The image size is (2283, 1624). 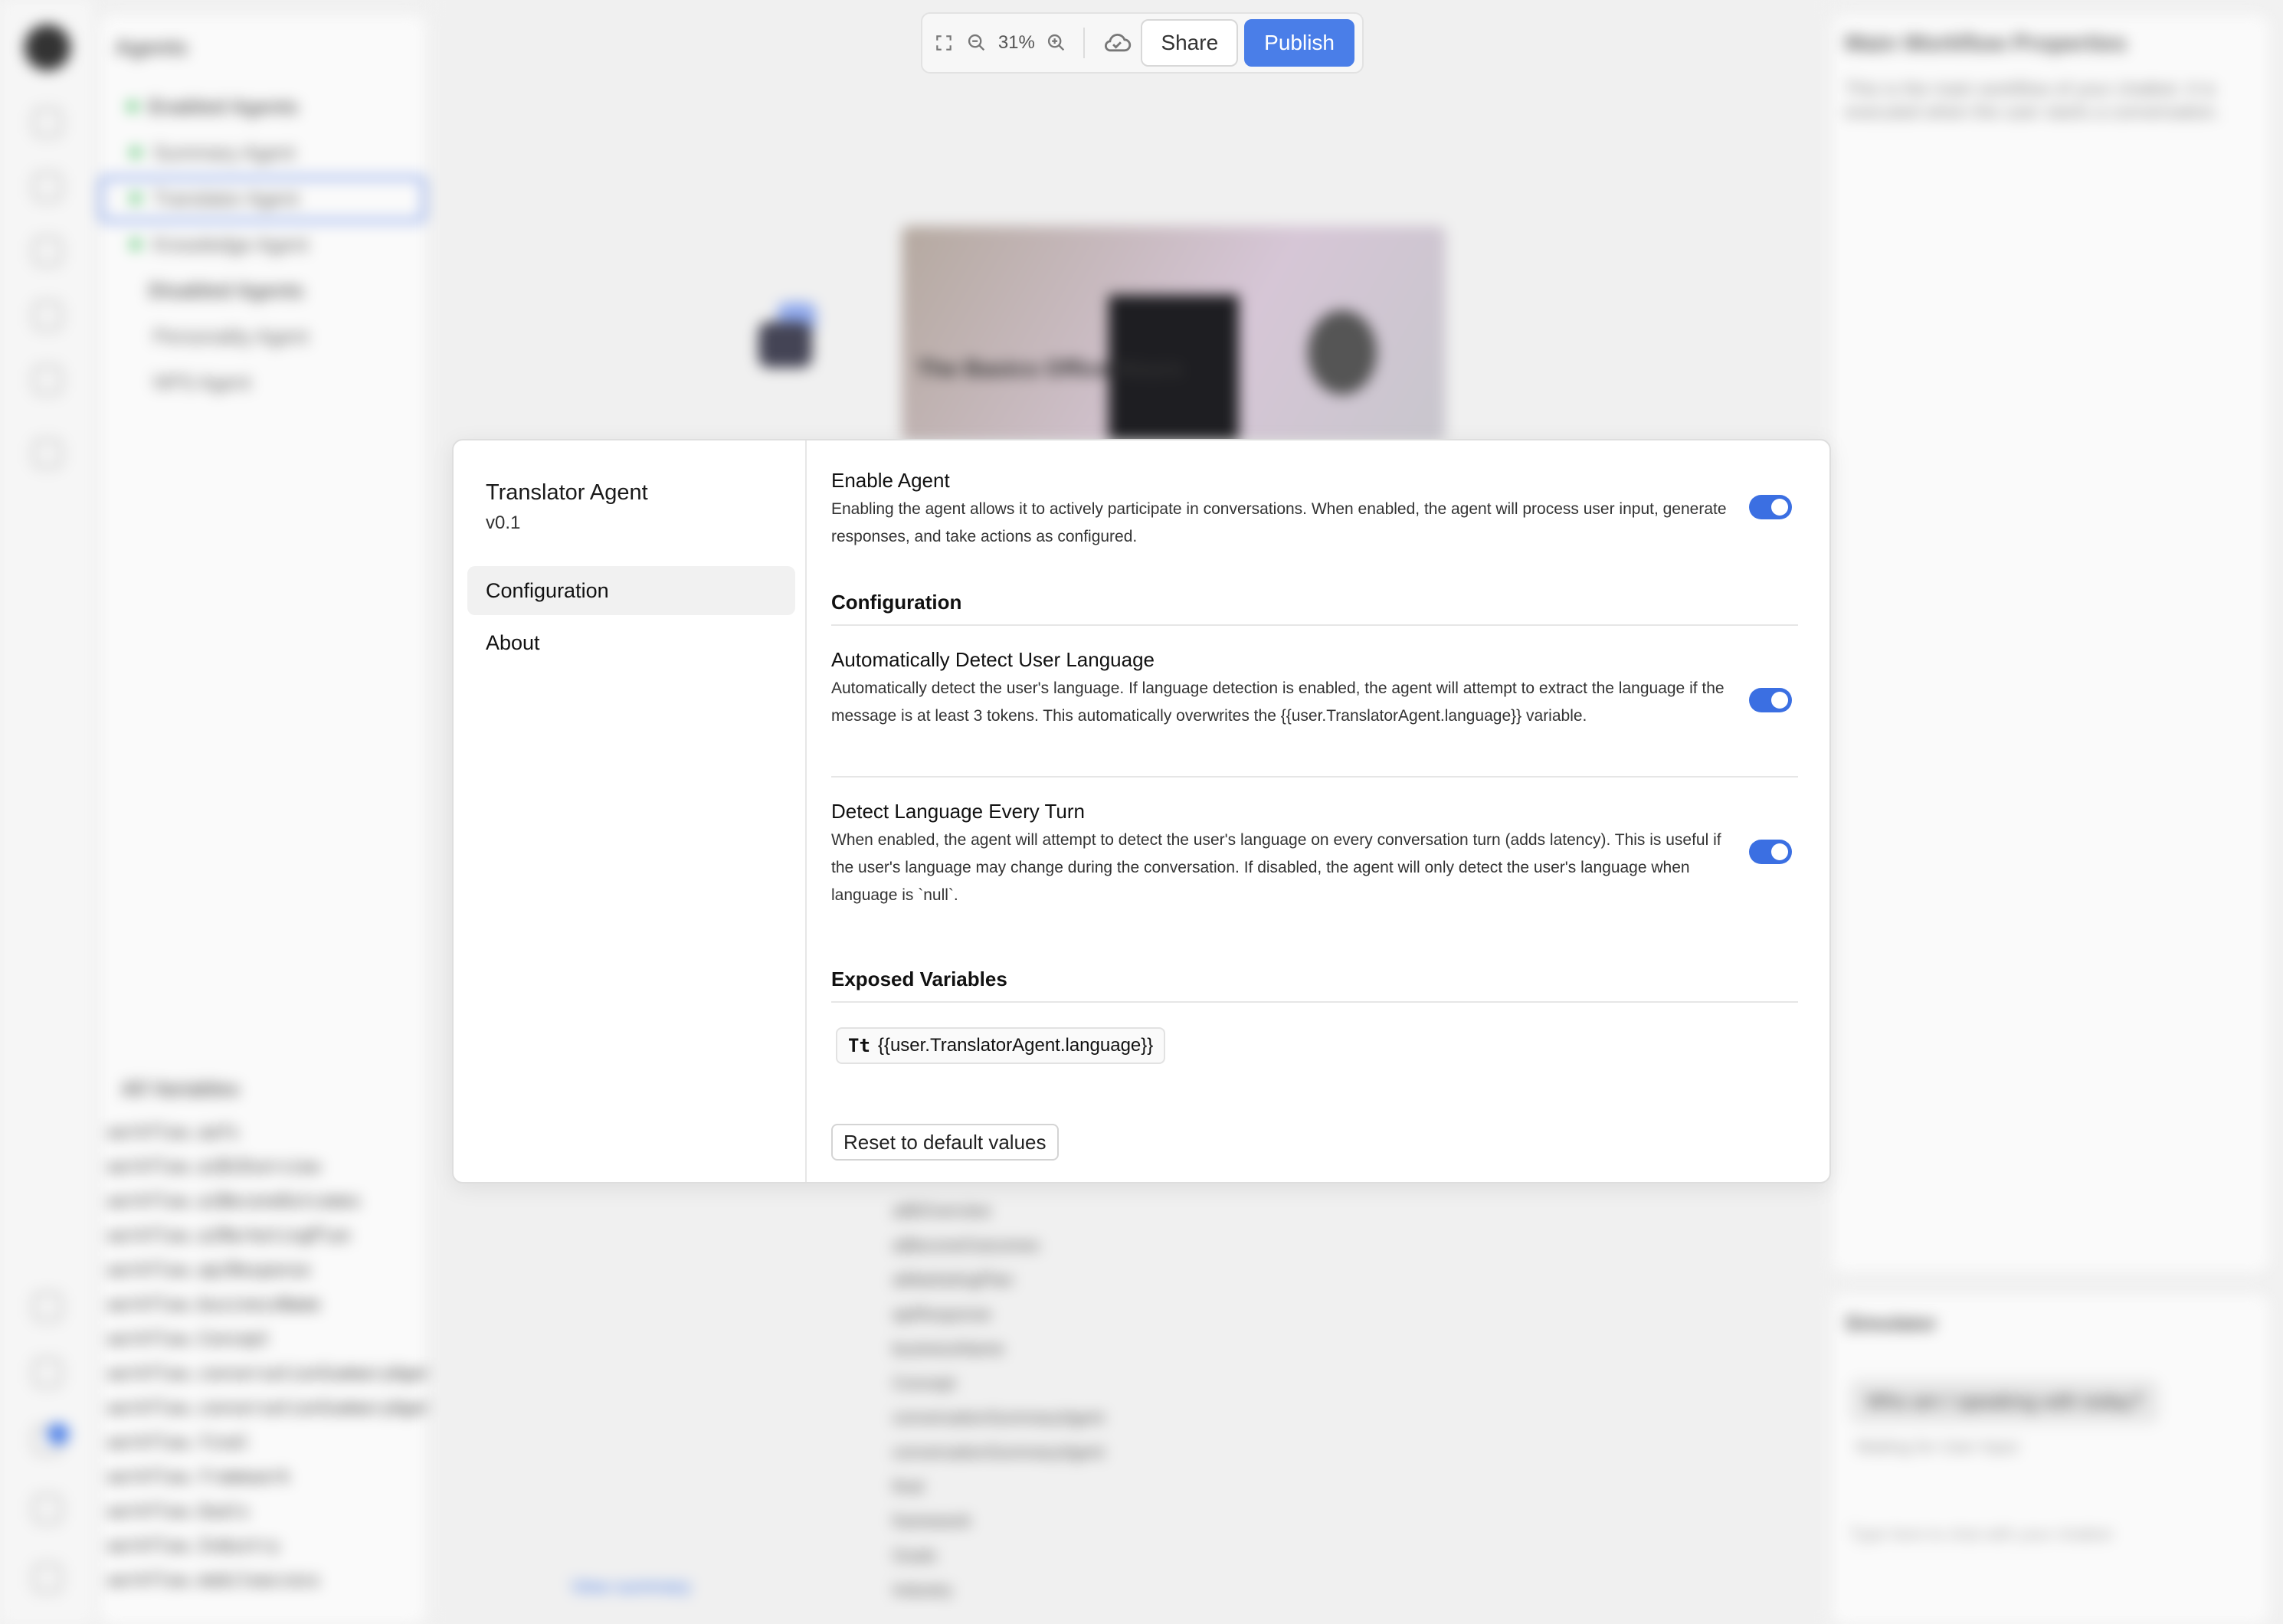 I want to click on canvas-toolbar: 31% Share Publish, so click(x=1142, y=43).